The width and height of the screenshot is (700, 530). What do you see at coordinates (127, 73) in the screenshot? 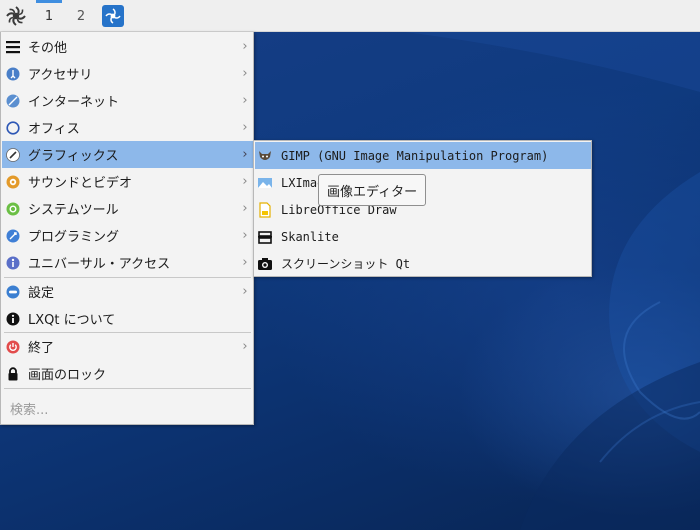
I see `menu-item-accessories: アクセサリ ›` at bounding box center [127, 73].